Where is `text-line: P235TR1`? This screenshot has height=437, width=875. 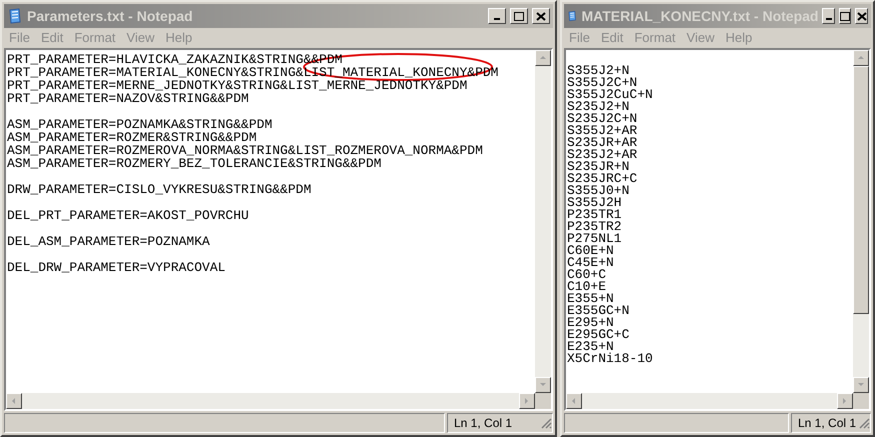
text-line: P235TR1 is located at coordinates (594, 215).